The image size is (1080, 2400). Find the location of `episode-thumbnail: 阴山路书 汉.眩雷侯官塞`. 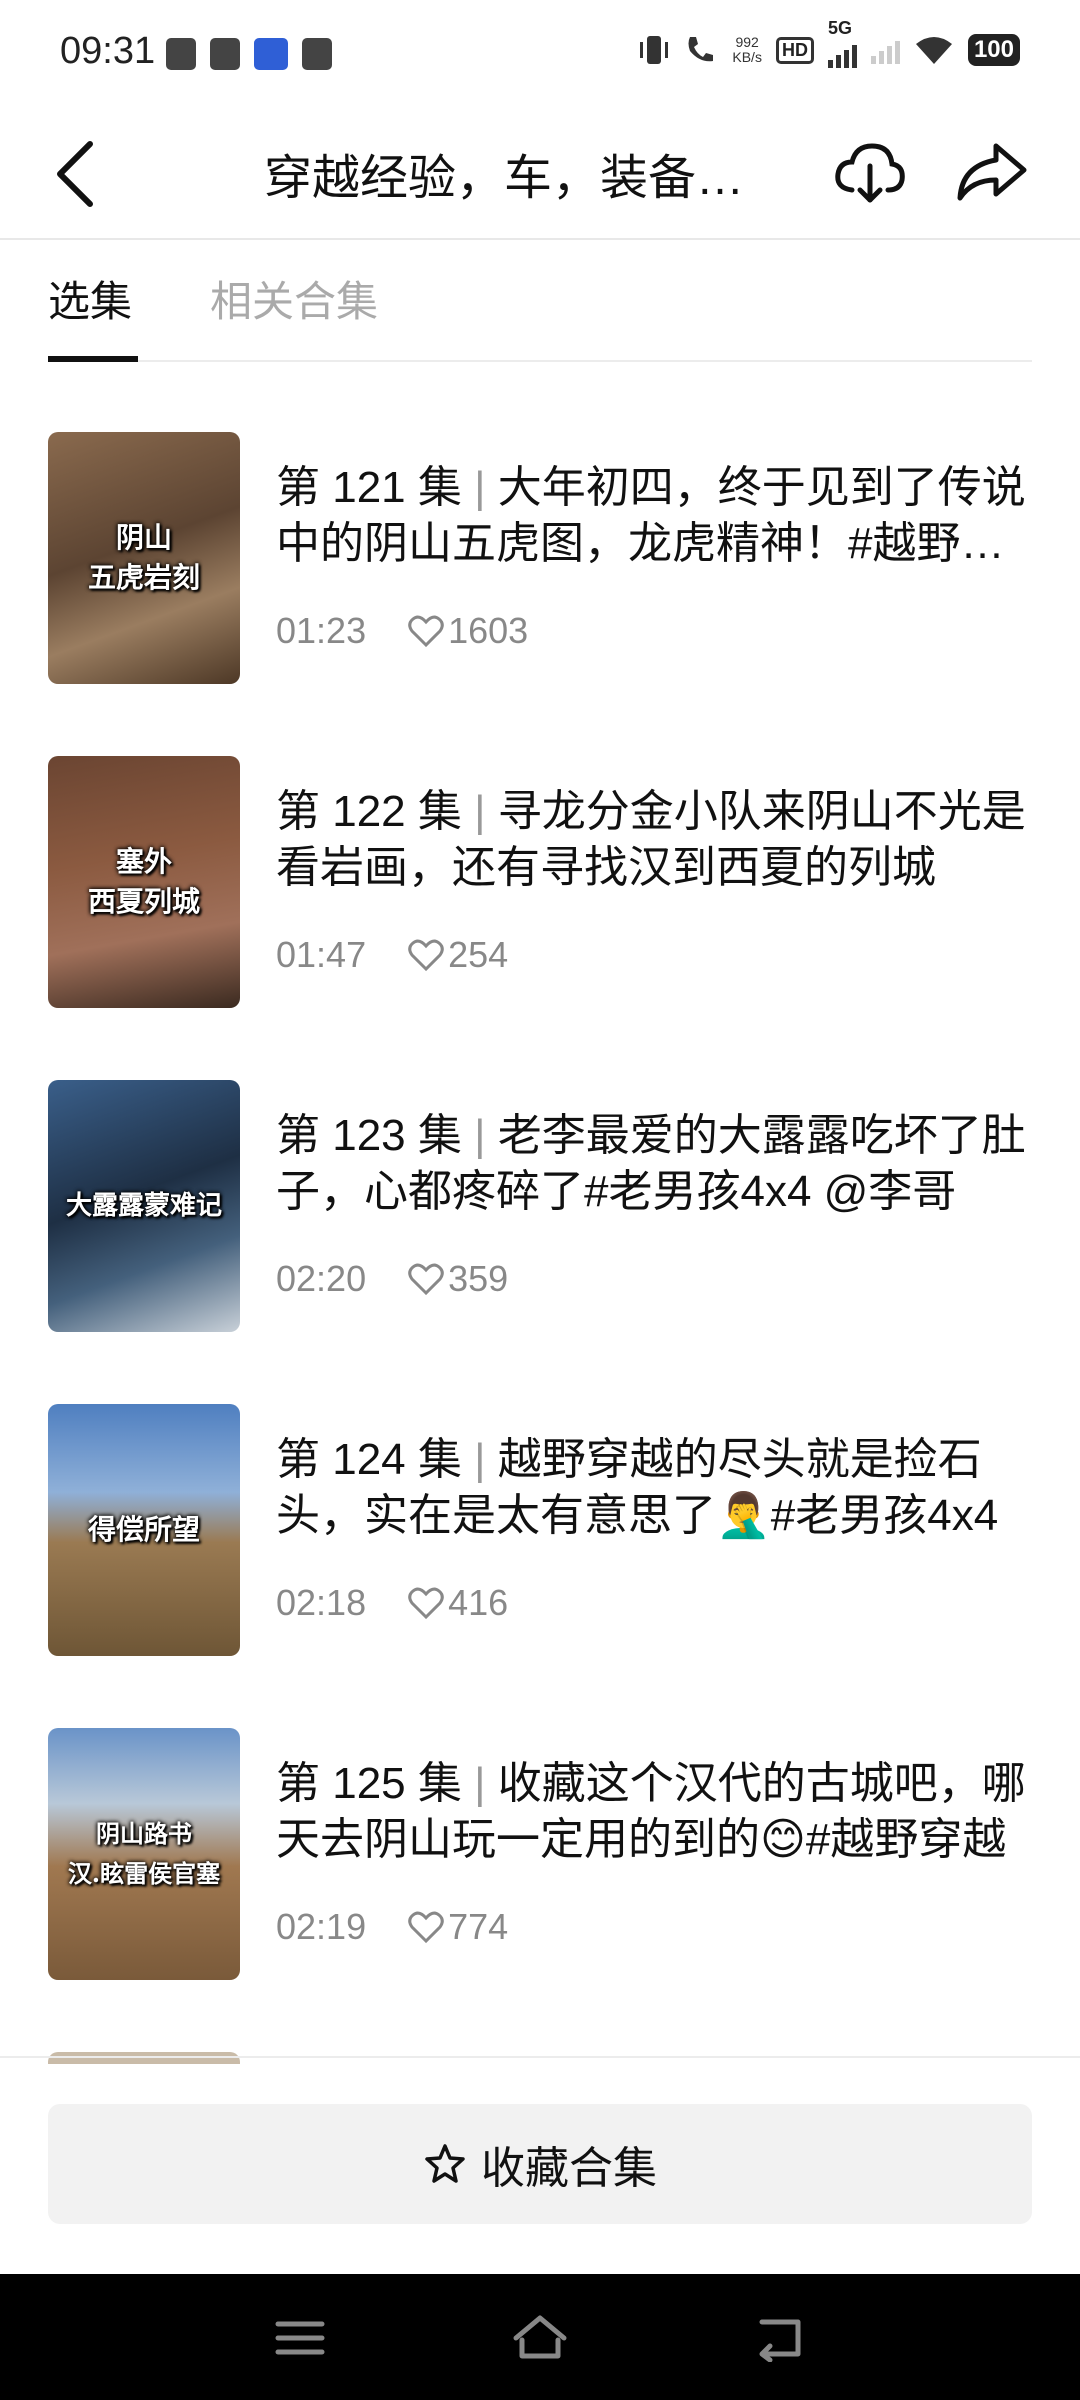

episode-thumbnail: 阴山路书 汉.眩雷侯官塞 is located at coordinates (144, 1854).